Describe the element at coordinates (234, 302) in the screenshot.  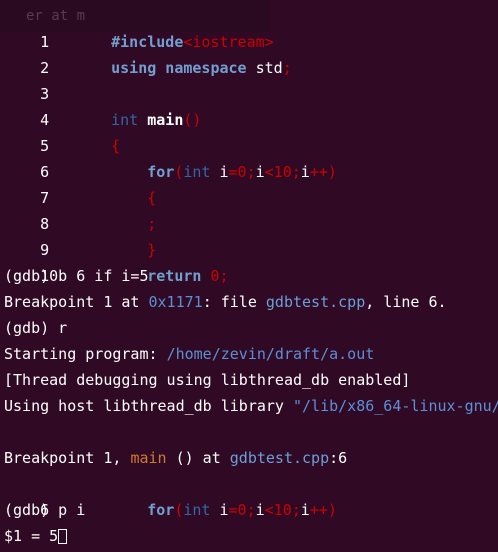
I see `bp-mid: : file` at that location.